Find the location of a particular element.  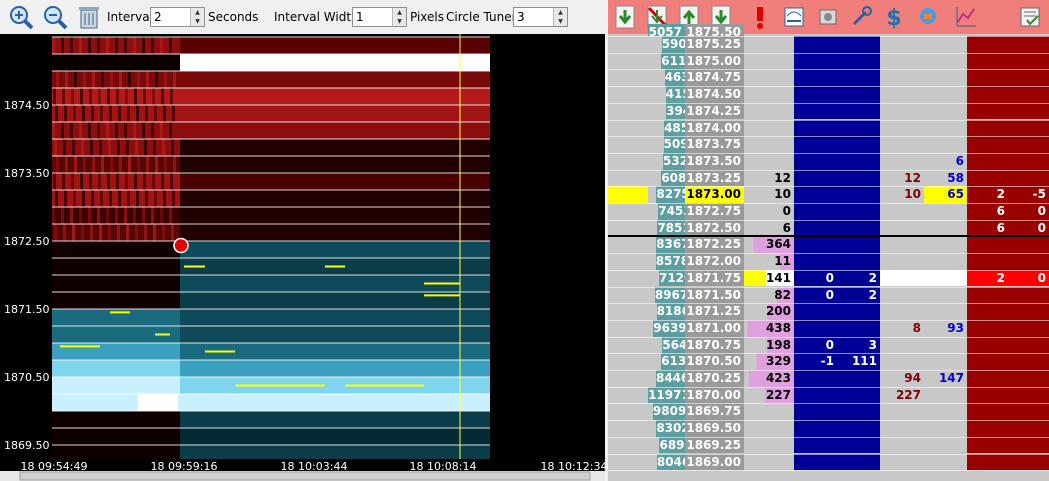

ladder-bid-orders-cell: 0 is located at coordinates (815, 345).